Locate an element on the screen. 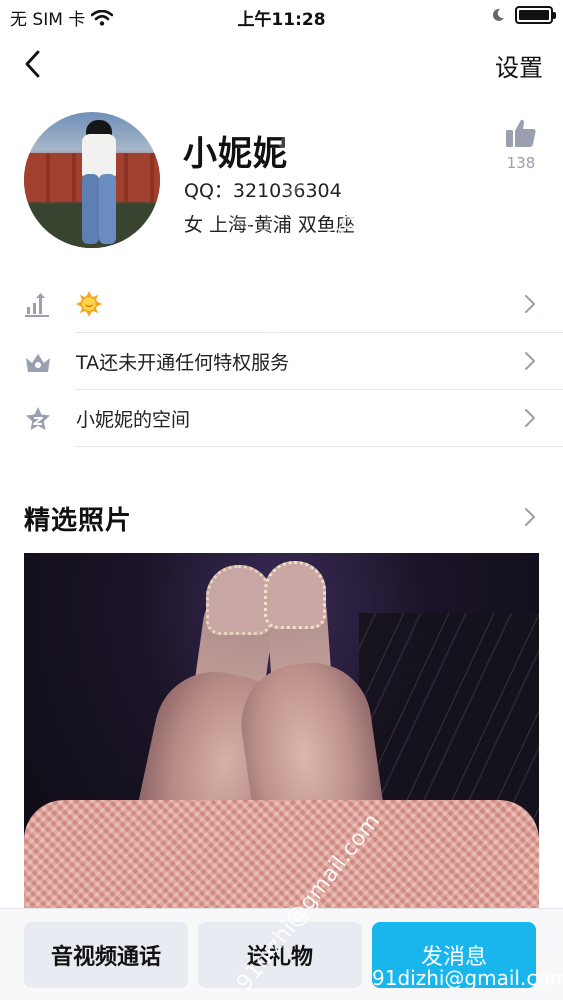 This screenshot has width=563, height=1000. divider is located at coordinates (319, 446).